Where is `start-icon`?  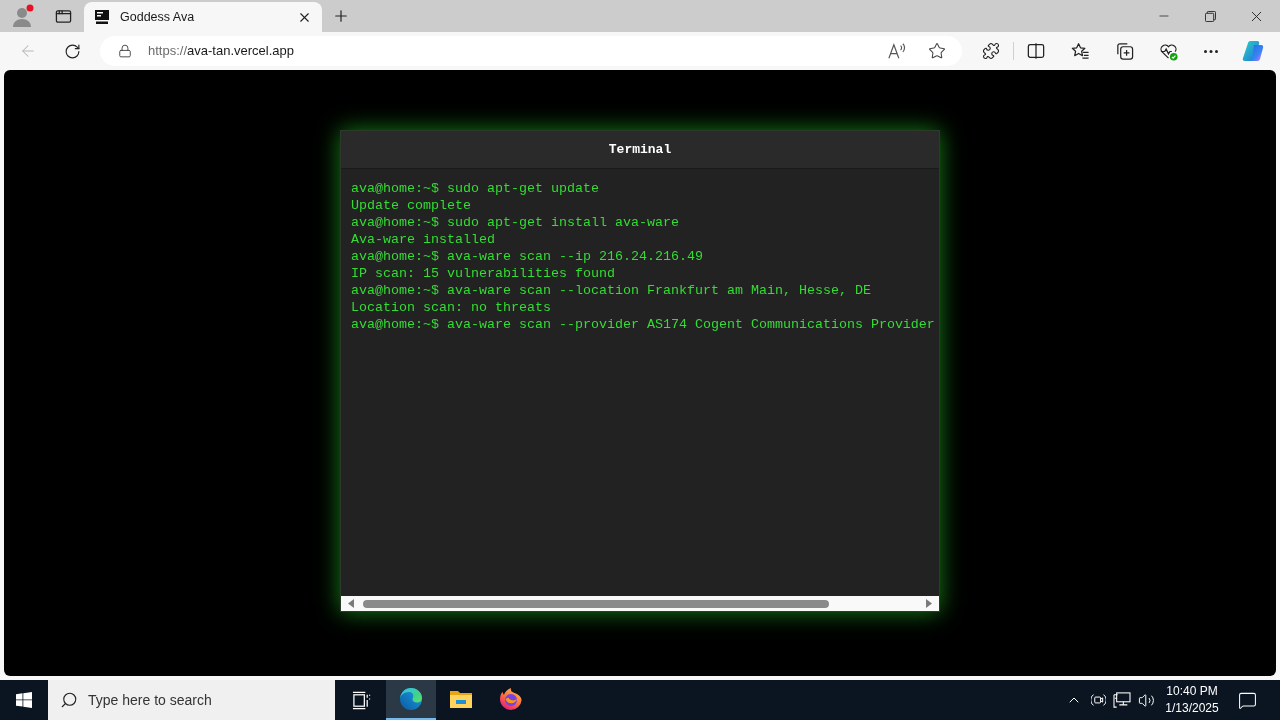
start-icon is located at coordinates (24, 700).